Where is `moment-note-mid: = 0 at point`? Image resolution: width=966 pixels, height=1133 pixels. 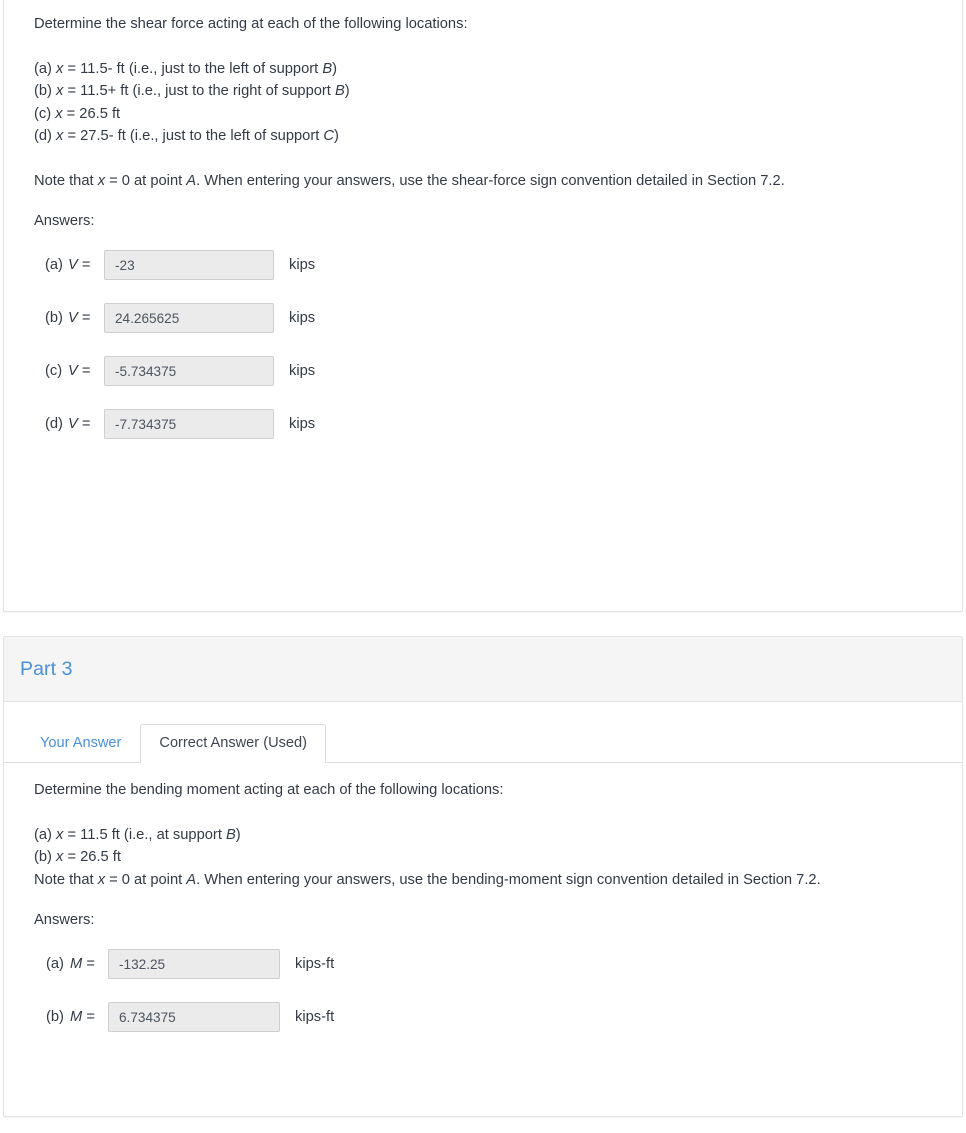 moment-note-mid: = 0 at point is located at coordinates (146, 879).